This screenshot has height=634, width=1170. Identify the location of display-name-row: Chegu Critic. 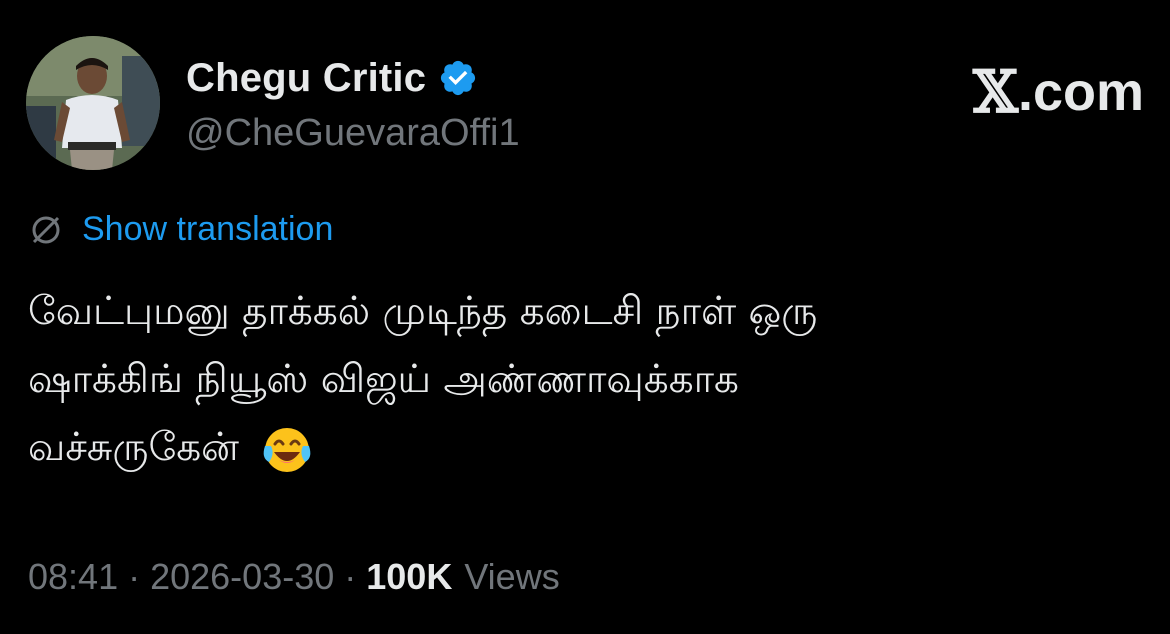
(353, 78).